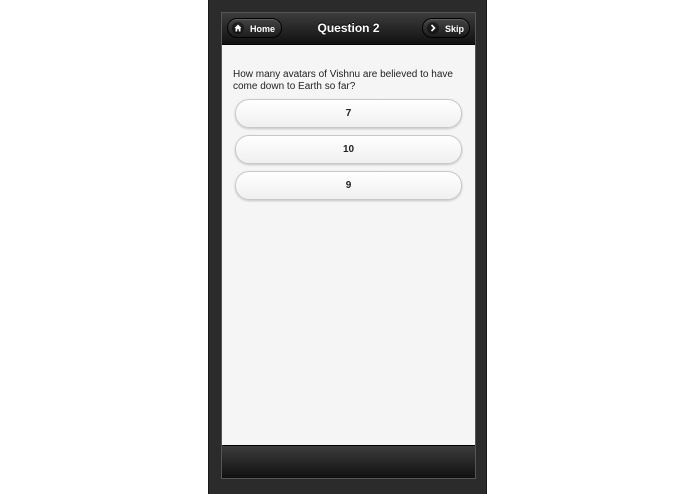  Describe the element at coordinates (348, 113) in the screenshot. I see `answer-option-1: 7` at that location.